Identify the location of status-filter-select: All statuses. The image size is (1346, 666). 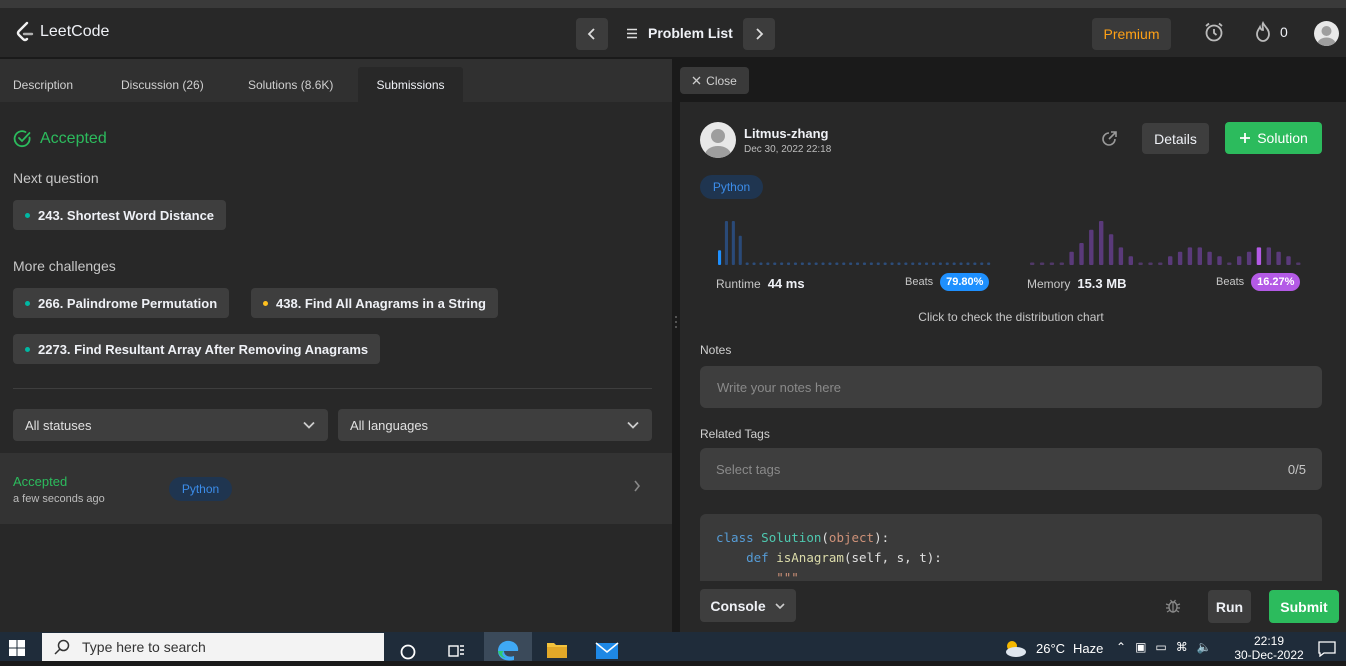
(170, 425).